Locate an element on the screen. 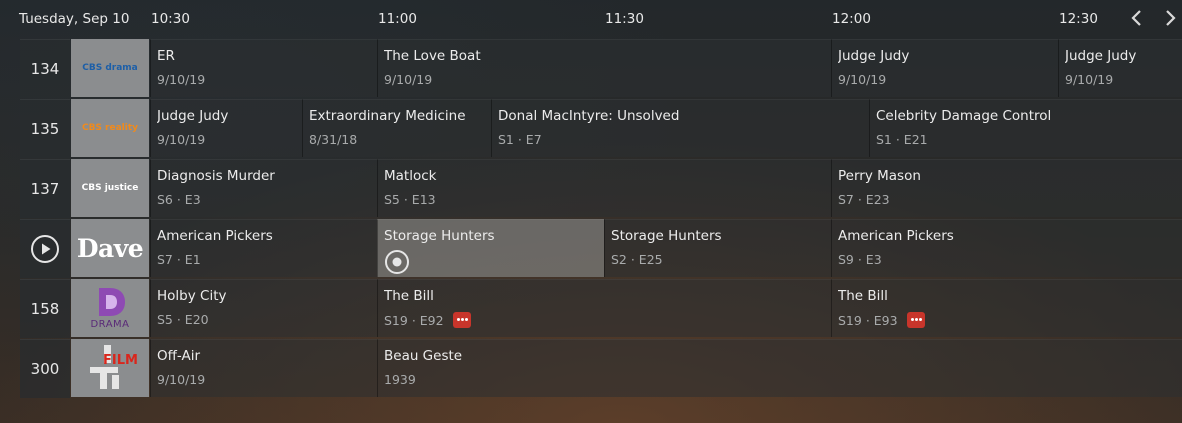 This screenshot has height=423, width=1182. program-subtitle: 8/31/18 is located at coordinates (333, 139).